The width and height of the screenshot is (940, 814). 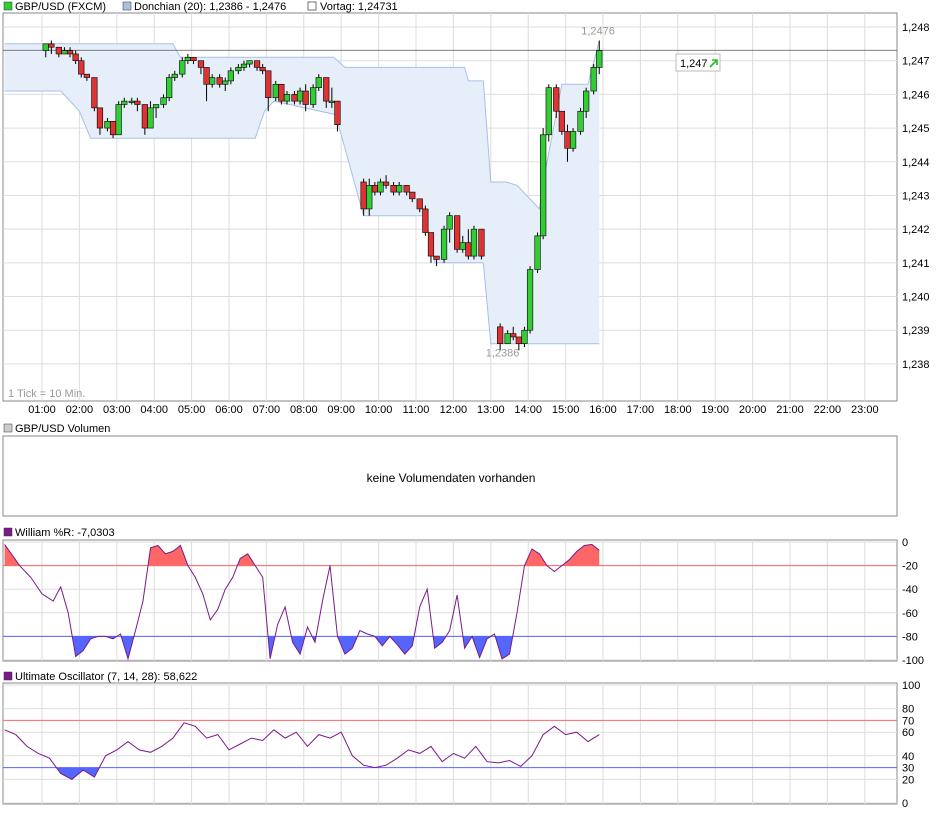 I want to click on williams-y-axis: 0 -20 -40 -60 -80 -100, so click(x=913, y=602).